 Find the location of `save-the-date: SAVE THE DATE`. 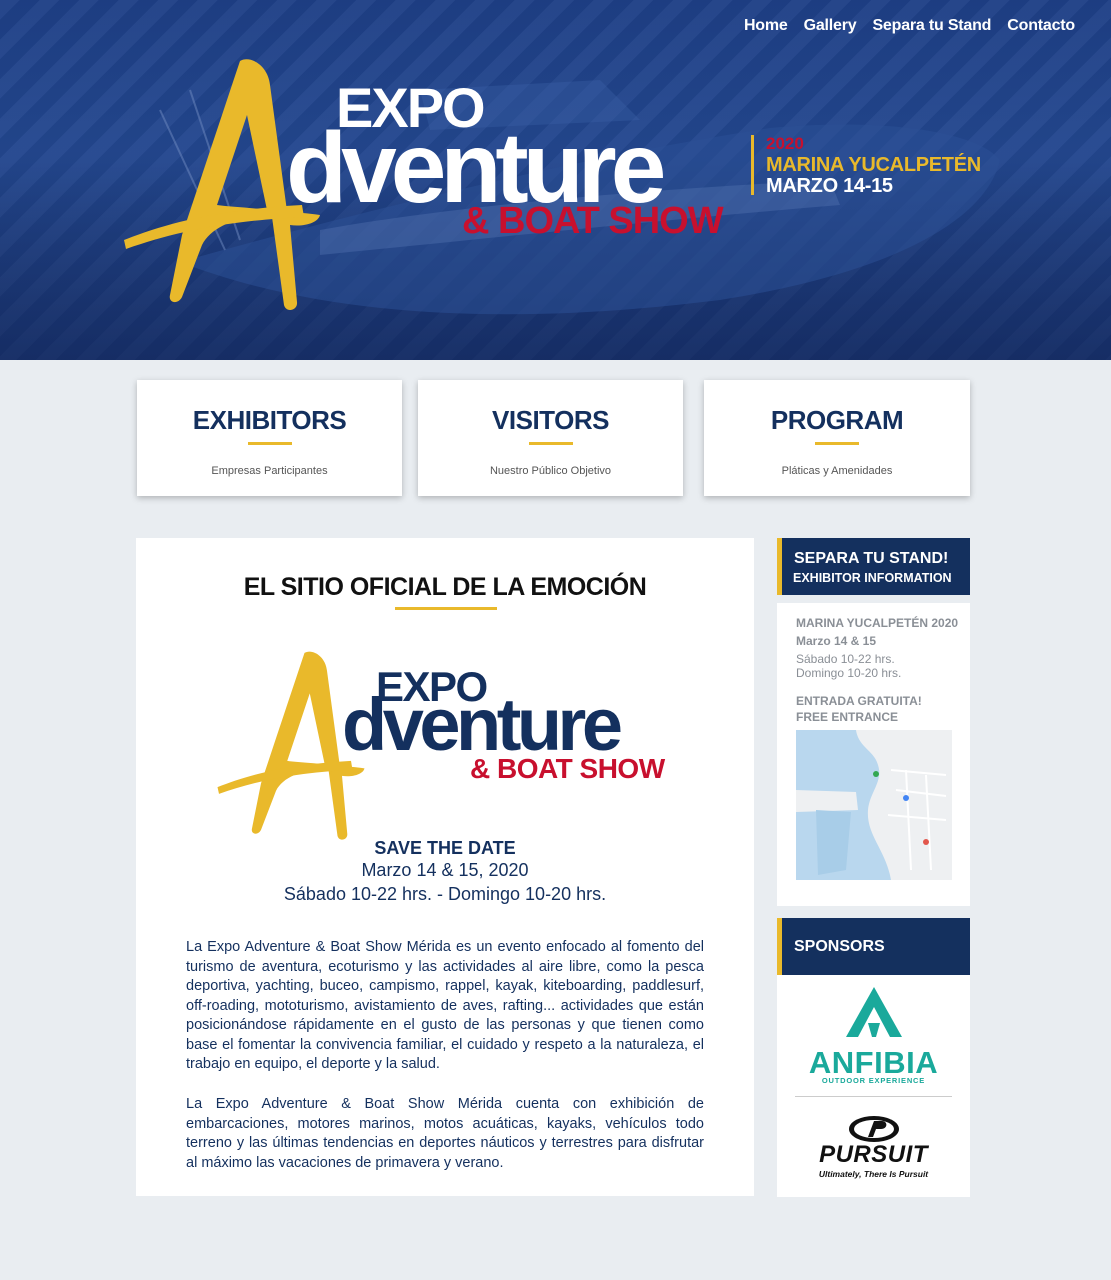

save-the-date: SAVE THE DATE is located at coordinates (445, 848).